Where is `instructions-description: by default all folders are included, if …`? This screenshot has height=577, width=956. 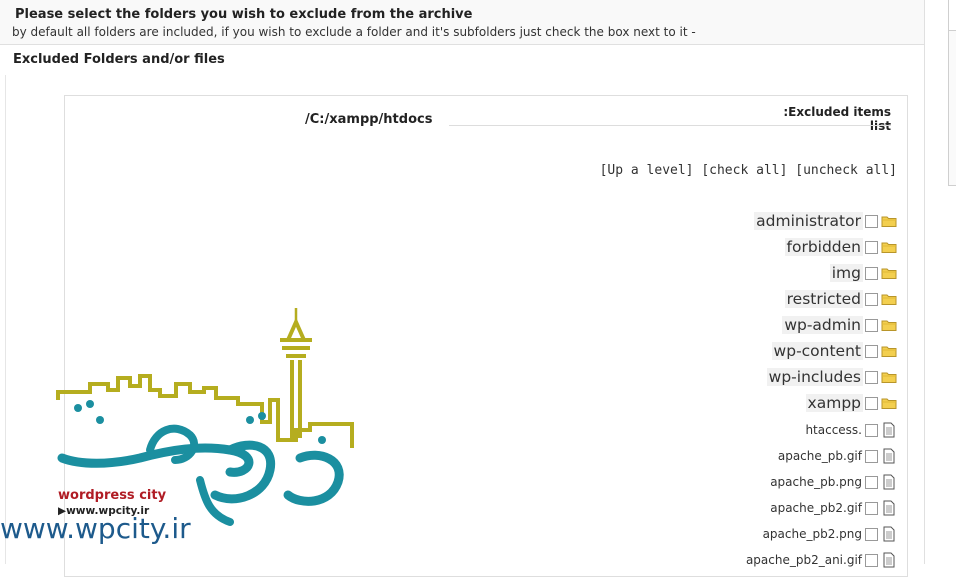
instructions-description: by default all folders are included, if … is located at coordinates (354, 32).